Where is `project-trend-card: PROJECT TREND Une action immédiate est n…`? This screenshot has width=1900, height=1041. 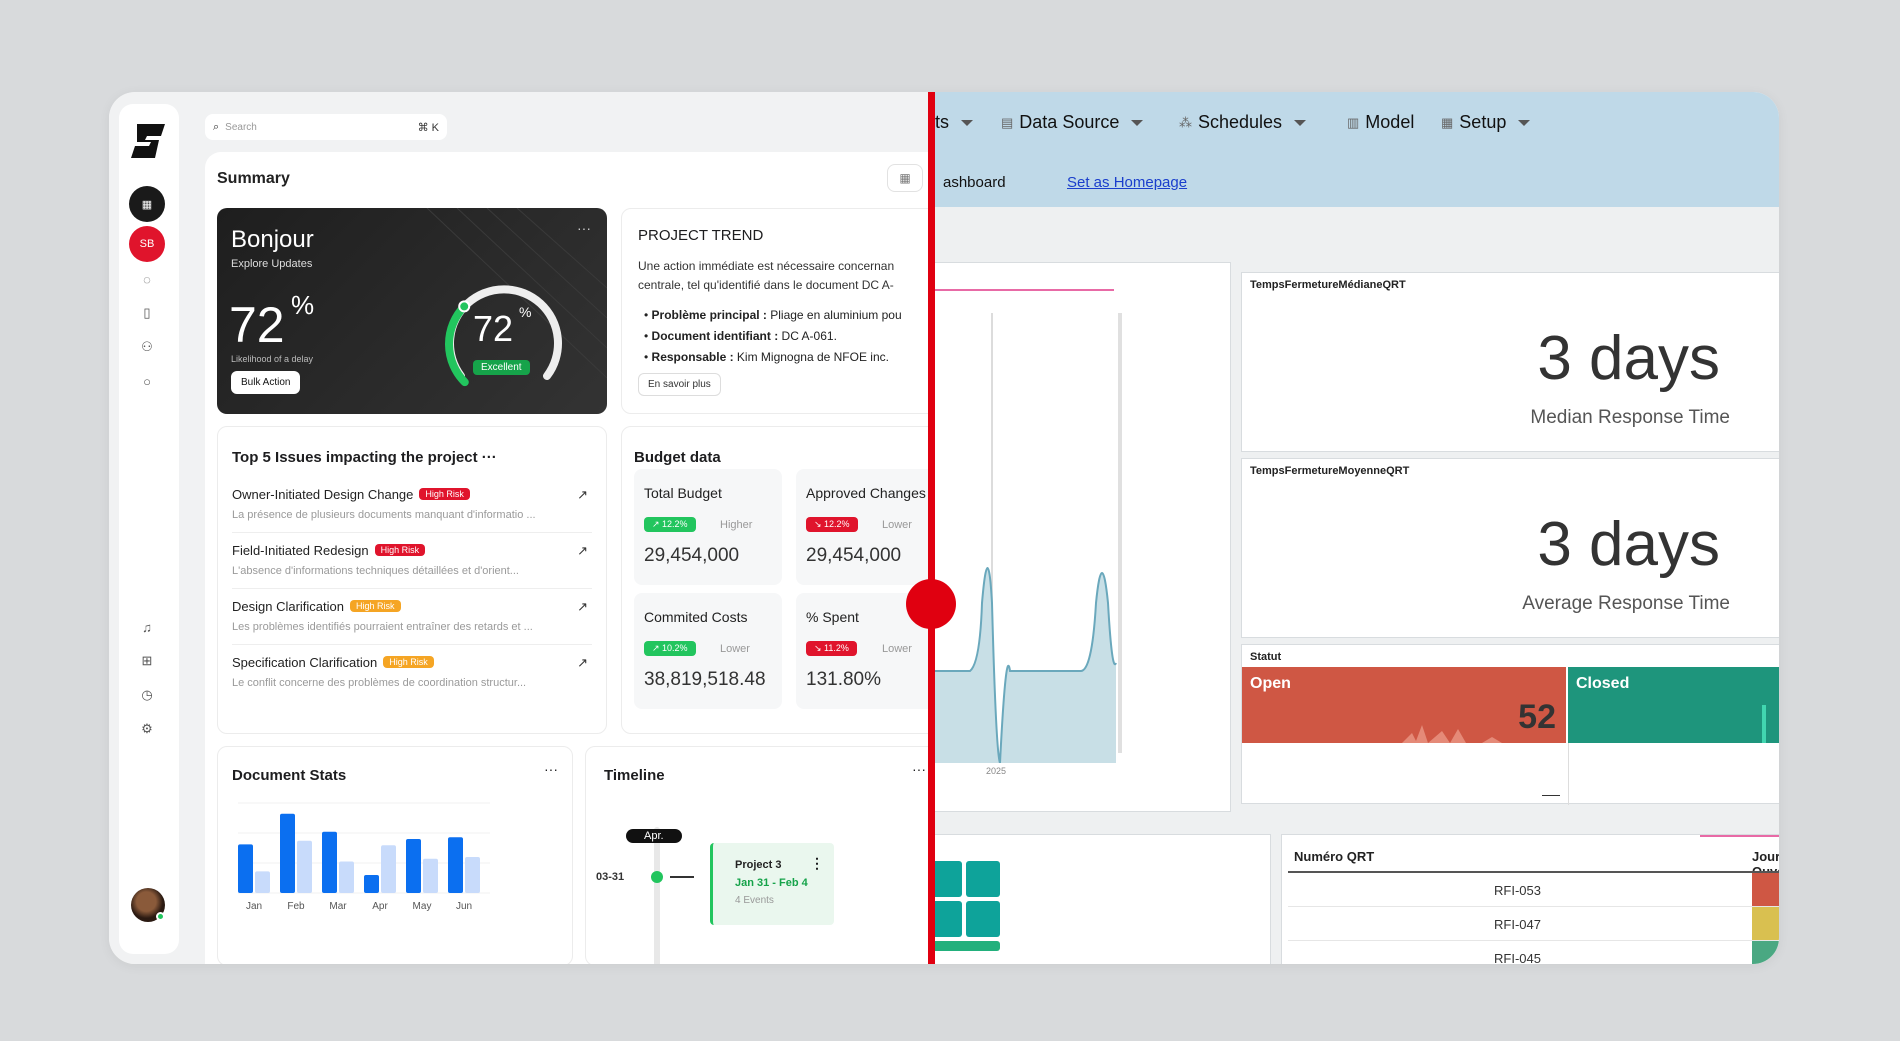 project-trend-card: PROJECT TREND Une action immédiate est n… is located at coordinates (775, 311).